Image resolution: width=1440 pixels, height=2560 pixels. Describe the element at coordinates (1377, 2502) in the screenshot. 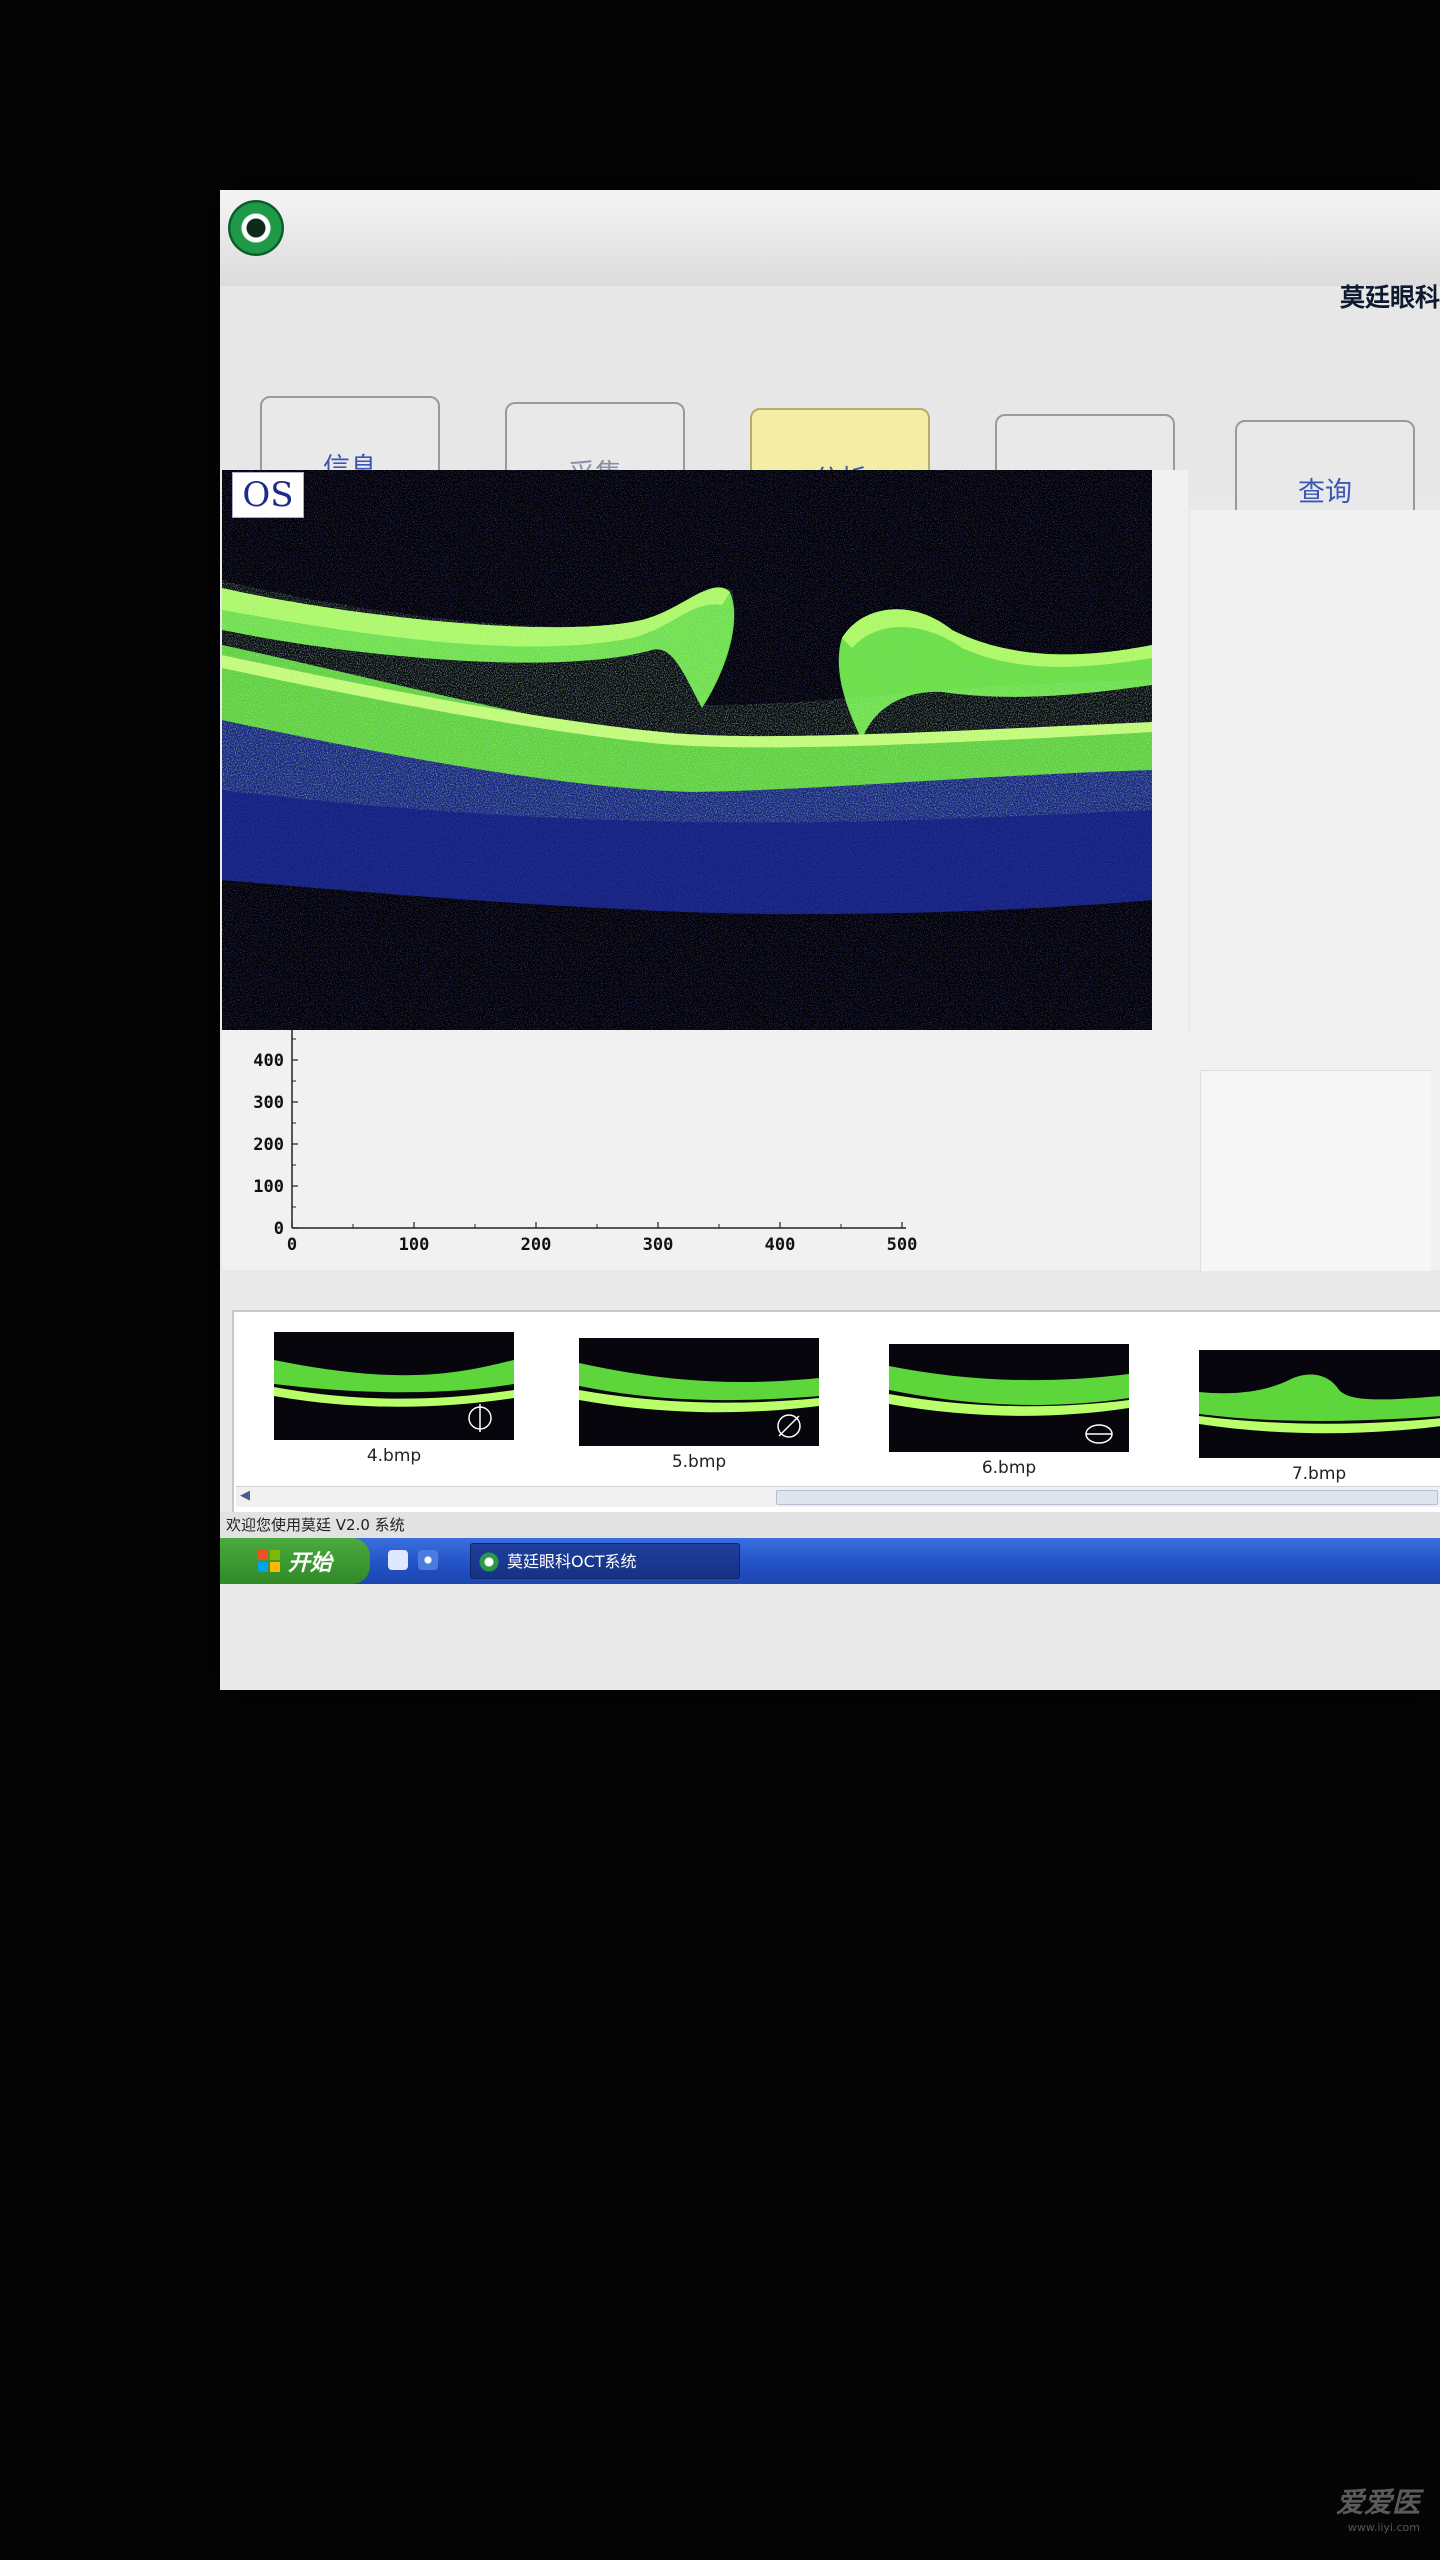

I see `watermark-text: 爱爱医` at that location.